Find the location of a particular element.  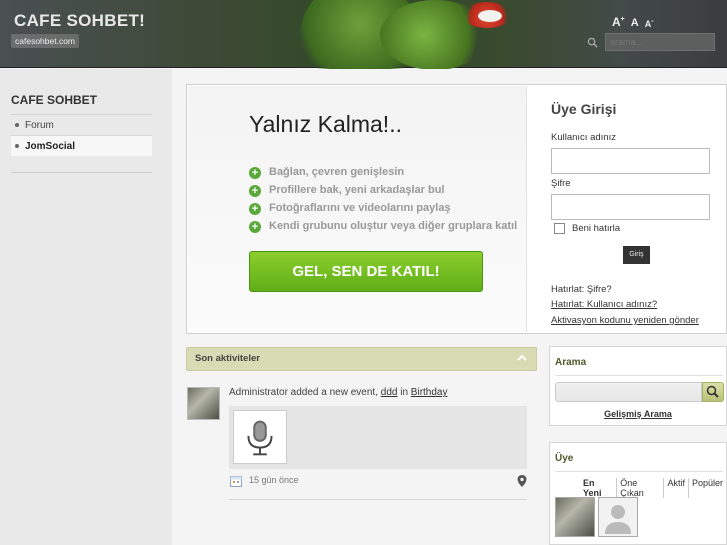

members-module-title: Üye is located at coordinates (564, 458).